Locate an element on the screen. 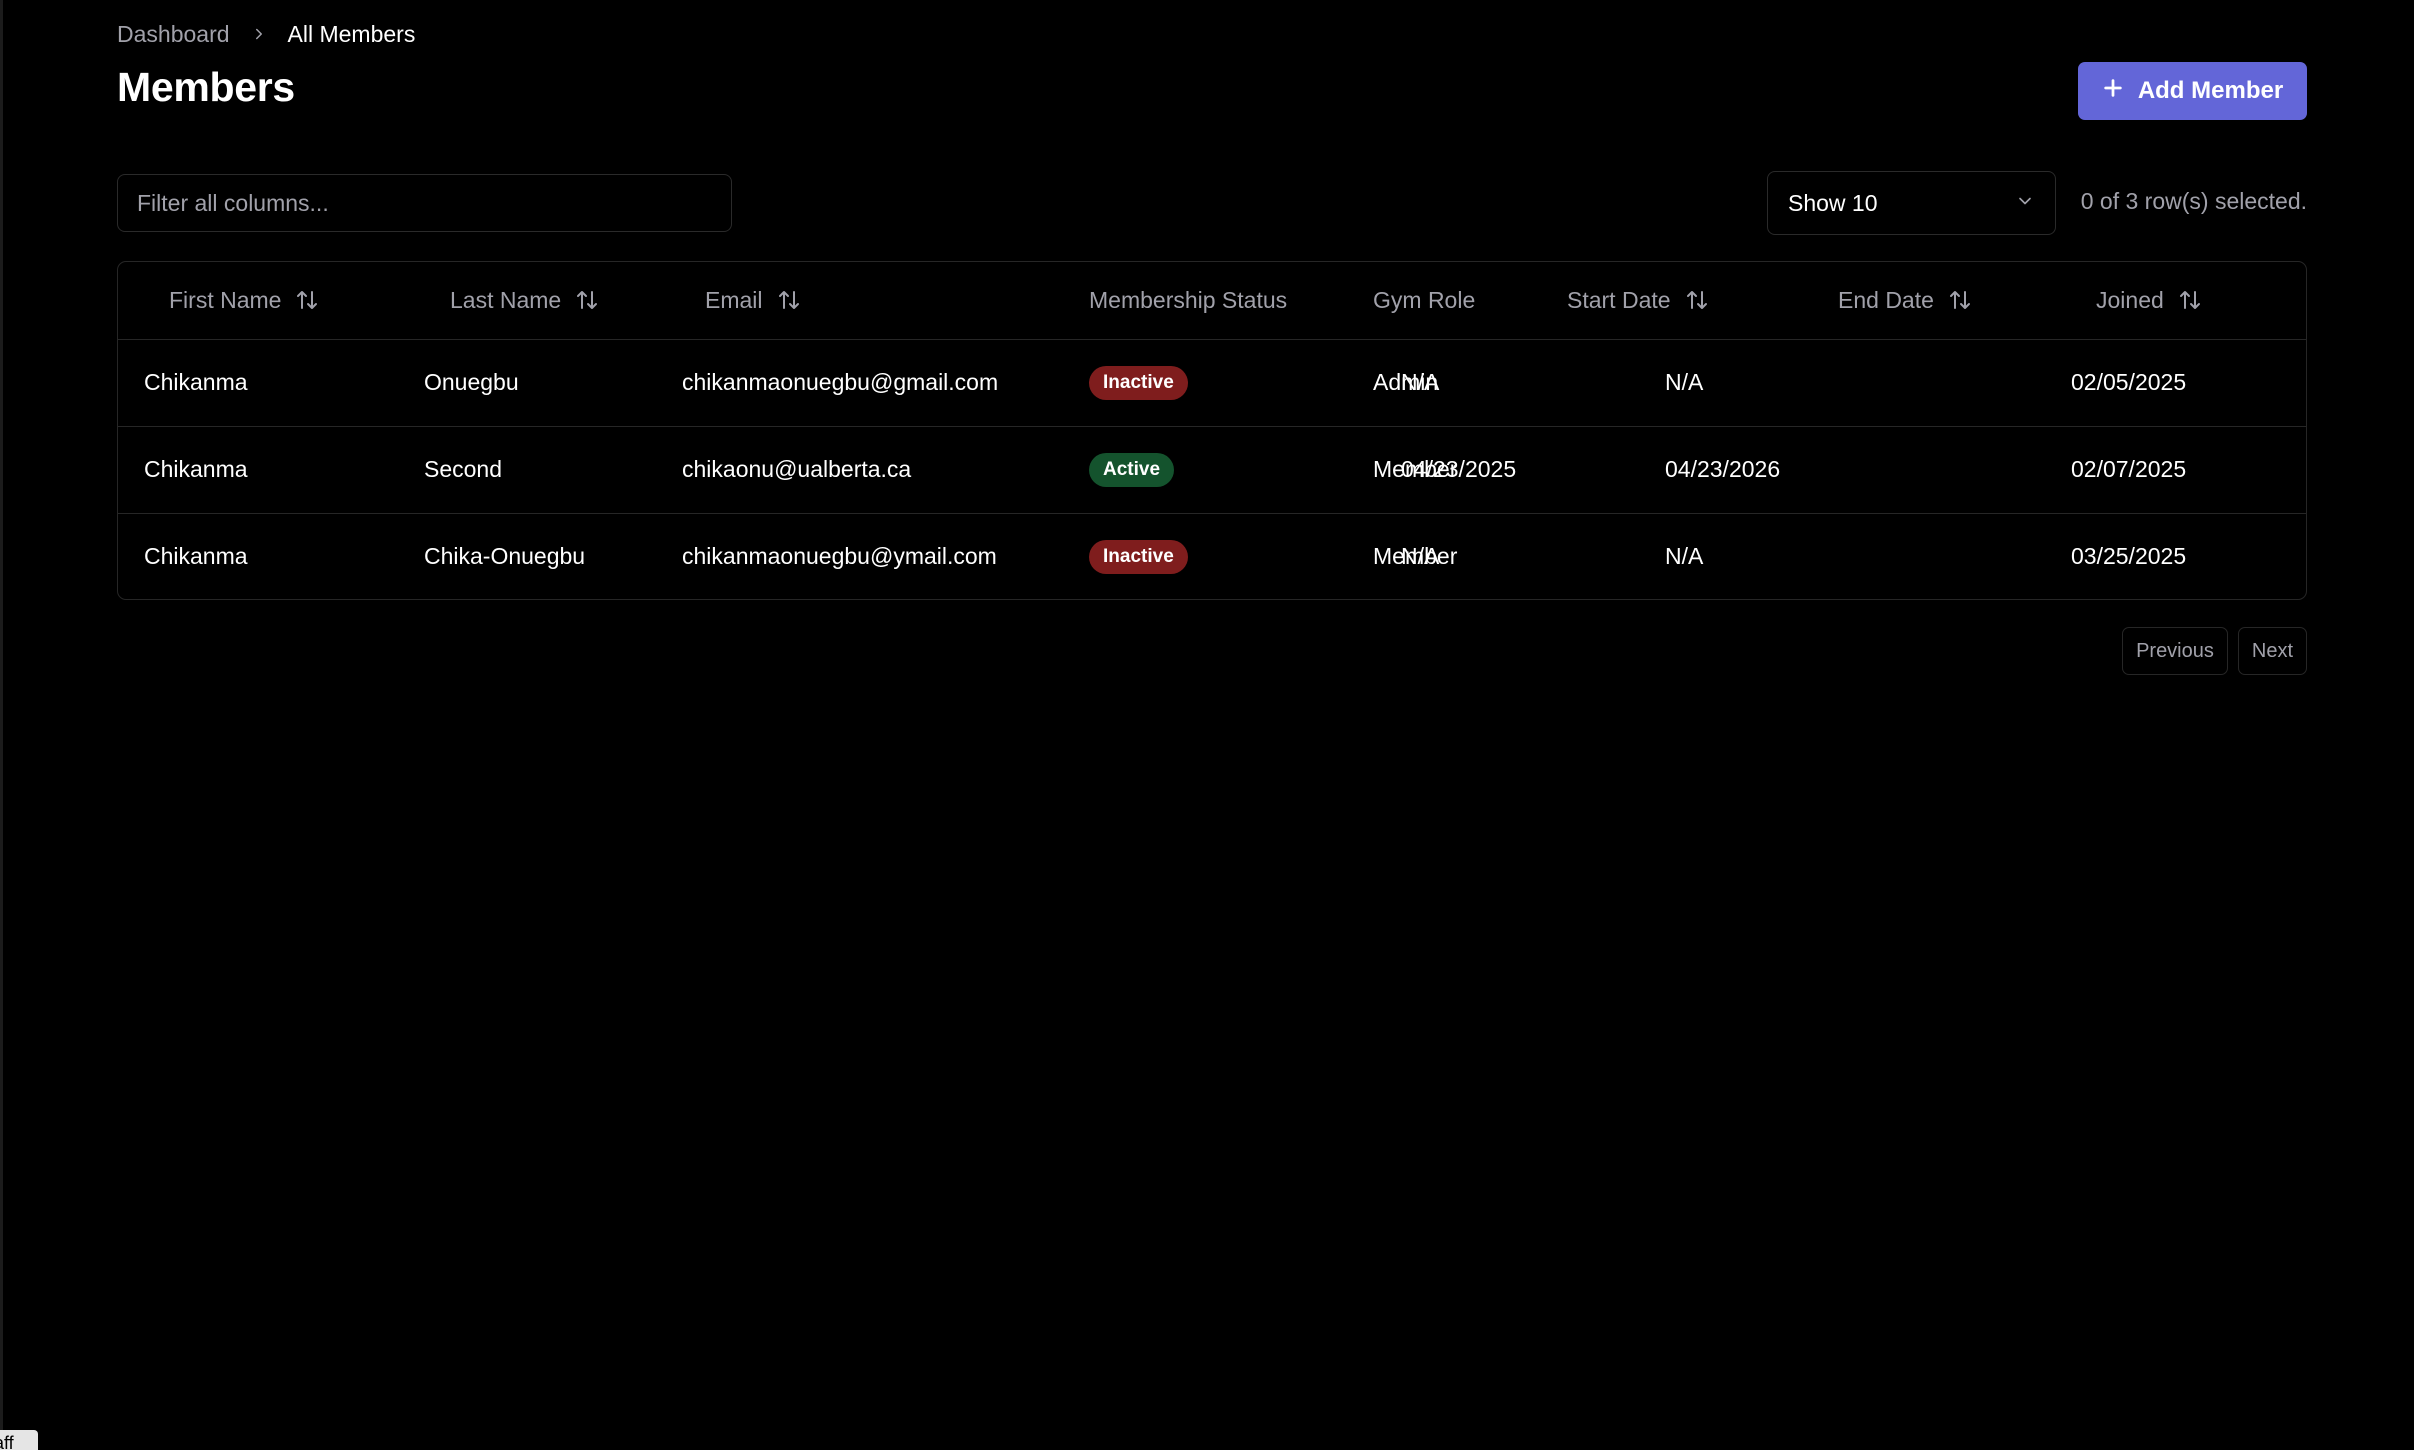 Image resolution: width=2414 pixels, height=1450 pixels. page-title: Members is located at coordinates (206, 87).